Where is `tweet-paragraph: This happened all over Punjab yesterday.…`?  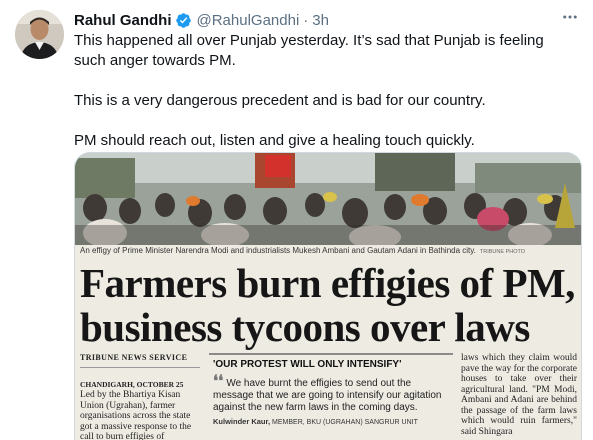
tweet-paragraph: This happened all over Punjab yesterday.… is located at coordinates (309, 50).